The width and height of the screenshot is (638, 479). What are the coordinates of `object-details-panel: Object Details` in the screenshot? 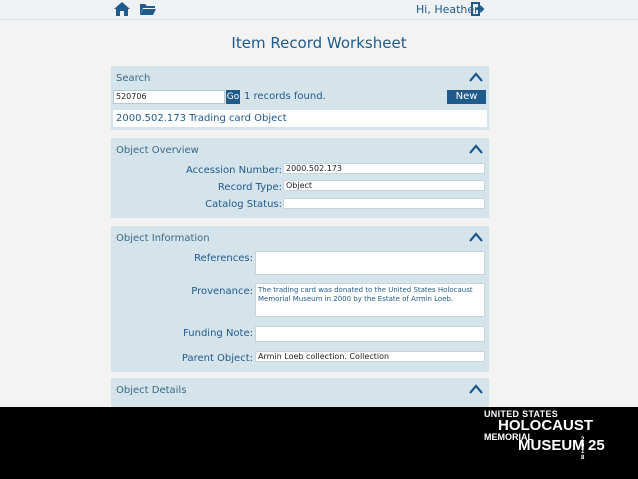 It's located at (300, 394).